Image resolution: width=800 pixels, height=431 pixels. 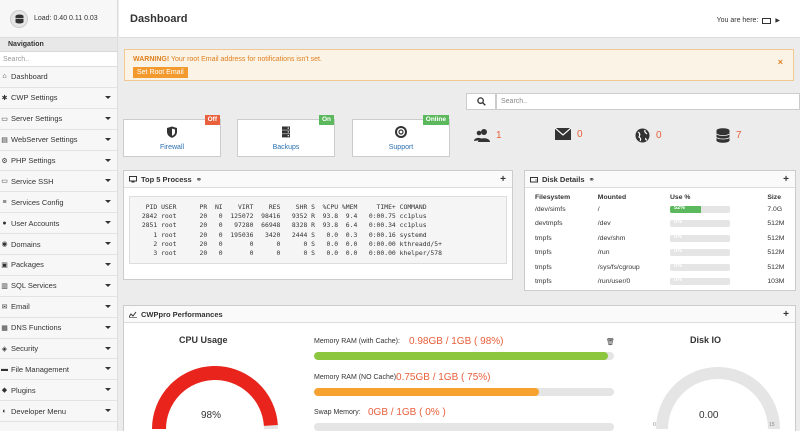 I want to click on dns-icon: ▦, so click(x=4, y=328).